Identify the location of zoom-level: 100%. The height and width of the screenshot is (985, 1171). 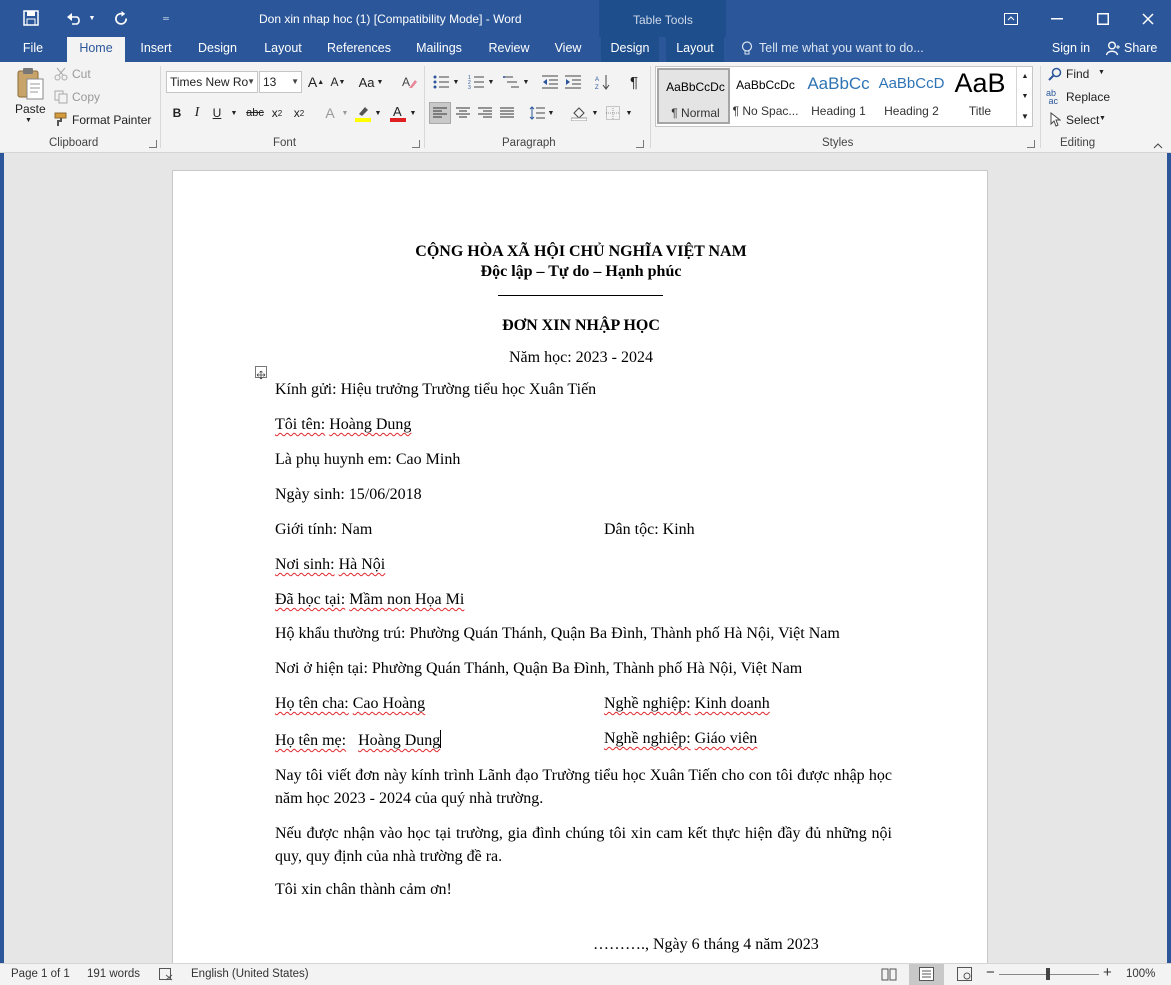
(1140, 974).